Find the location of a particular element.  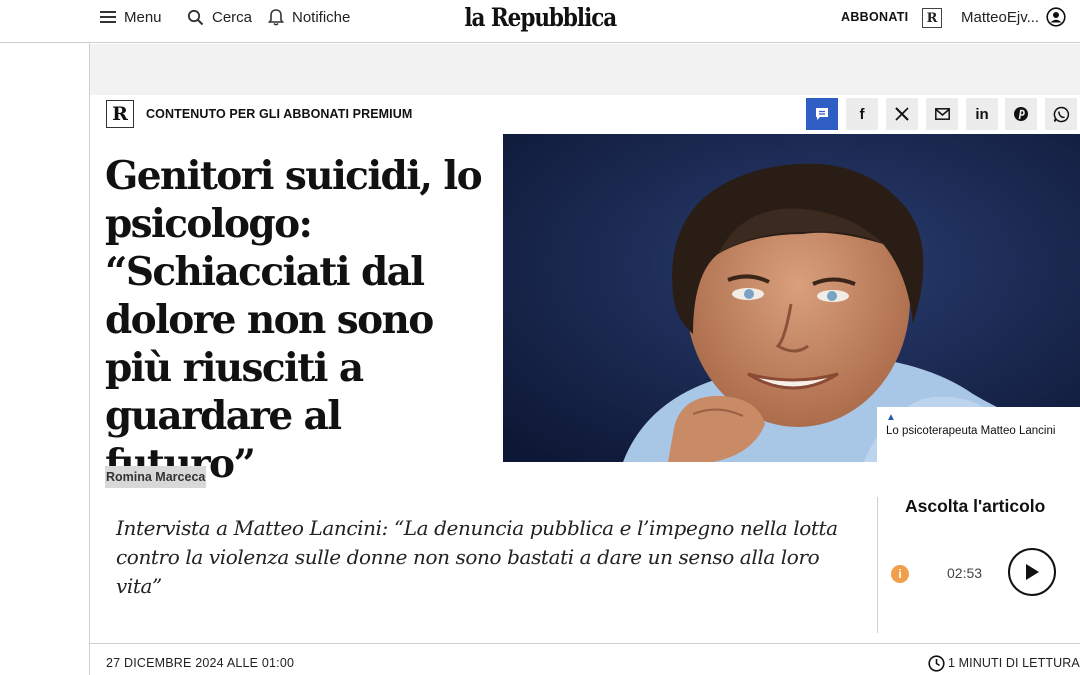

notifications-button: Notifiche is located at coordinates (309, 17).